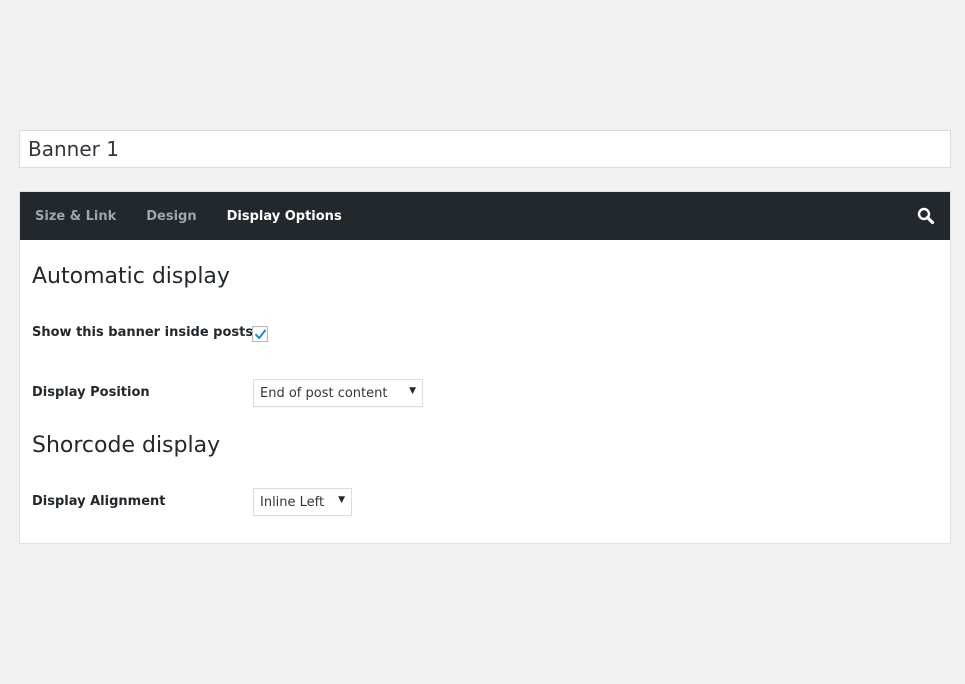 The image size is (965, 684). Describe the element at coordinates (171, 216) in the screenshot. I see `tab-design: Design` at that location.